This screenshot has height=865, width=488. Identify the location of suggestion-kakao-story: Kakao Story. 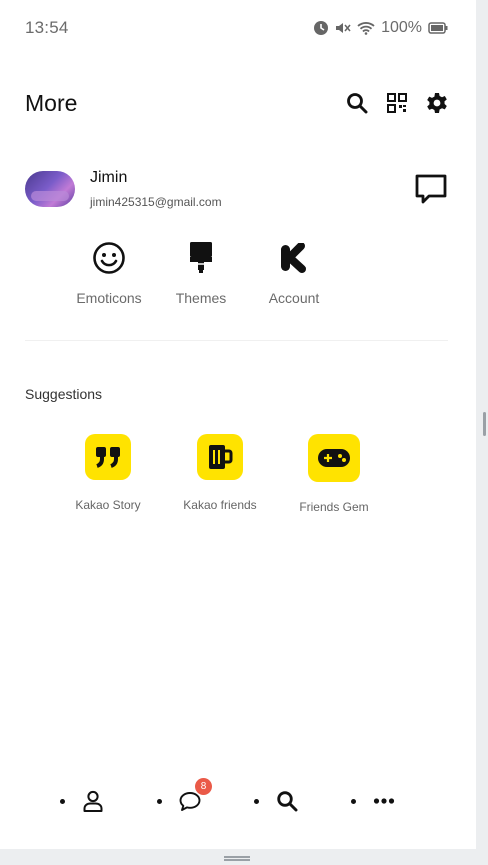
(108, 474).